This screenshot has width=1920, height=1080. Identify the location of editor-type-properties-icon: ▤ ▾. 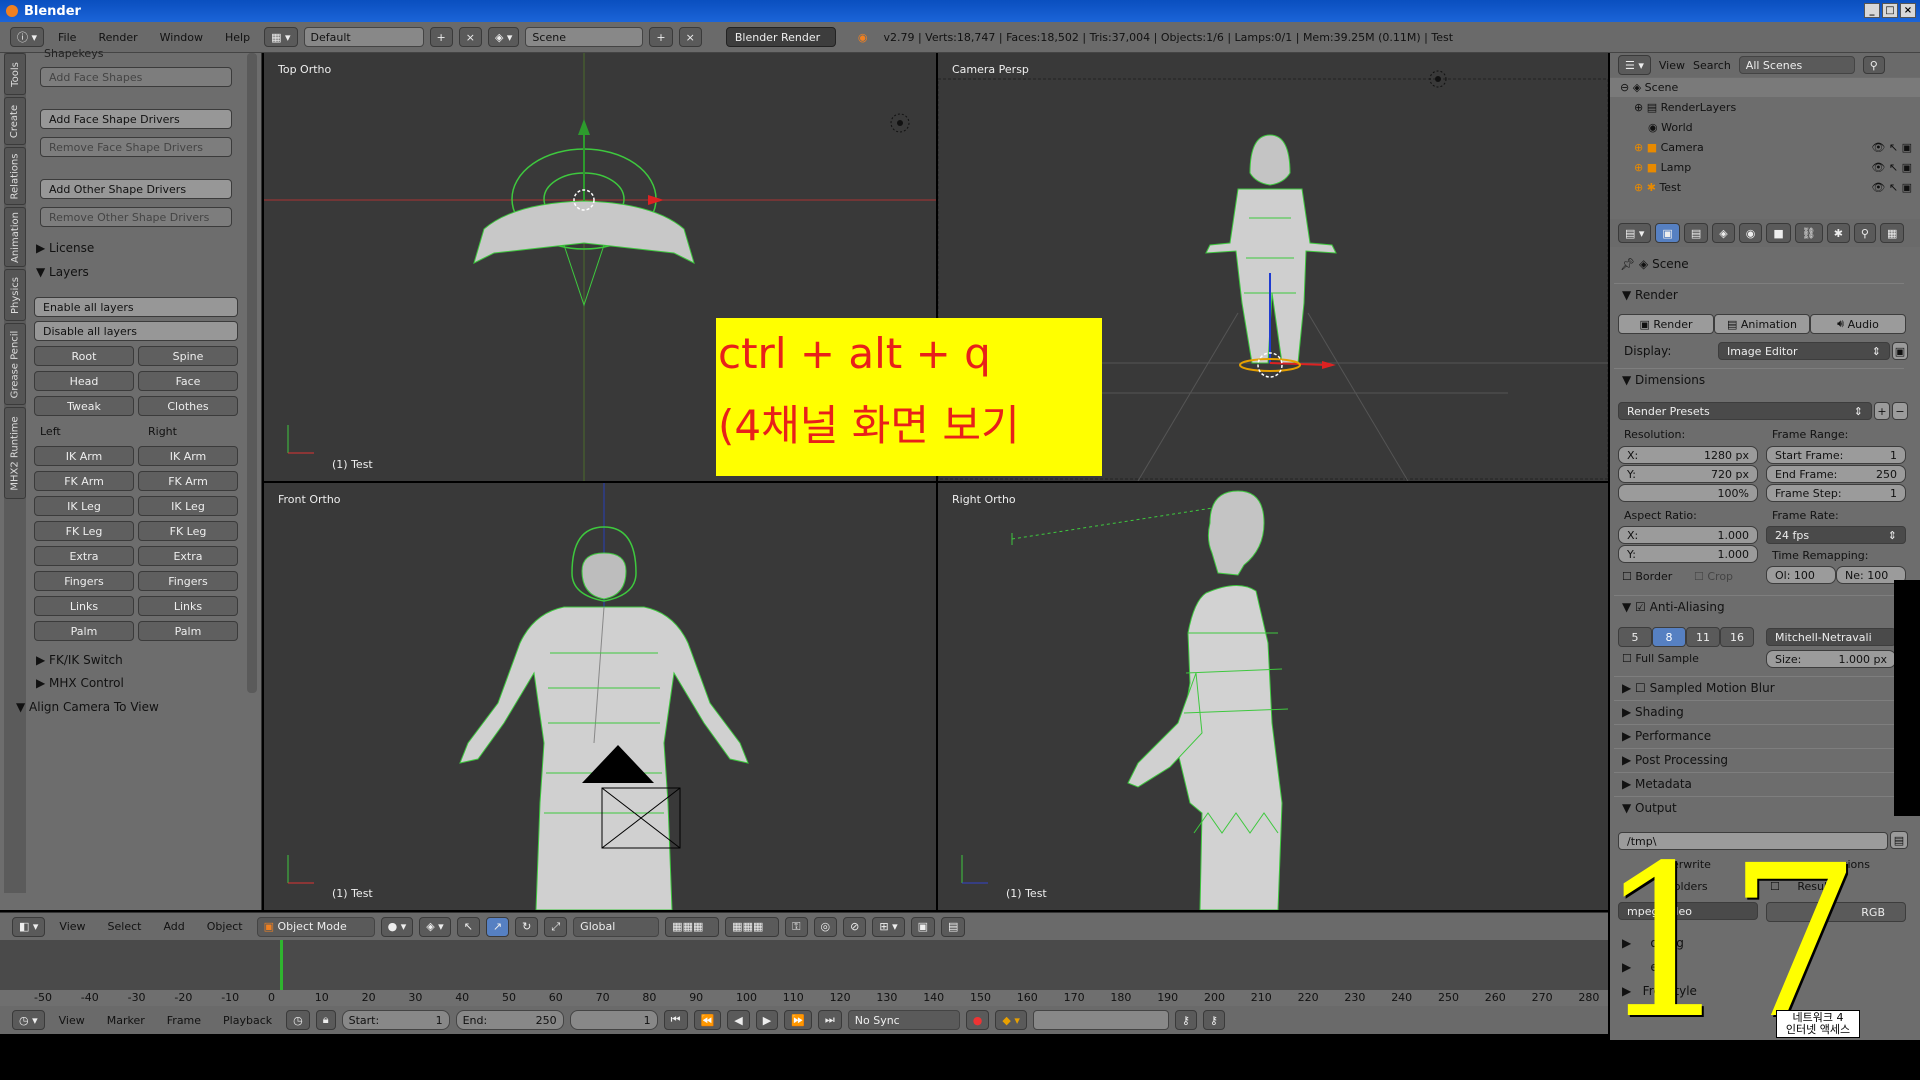
(1635, 233).